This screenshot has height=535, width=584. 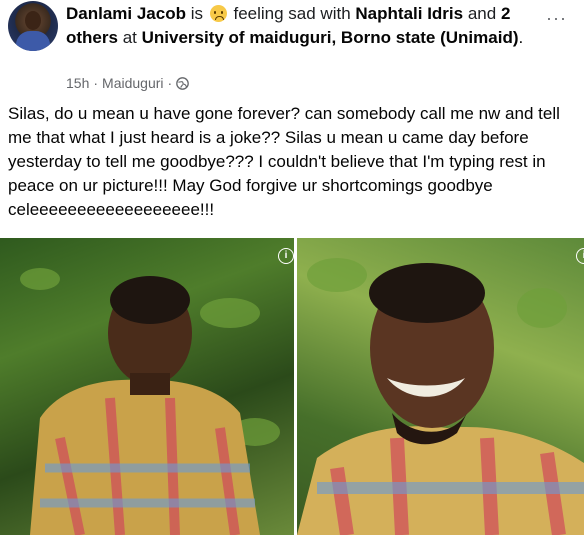 What do you see at coordinates (33, 41) in the screenshot?
I see `avatar-shirt` at bounding box center [33, 41].